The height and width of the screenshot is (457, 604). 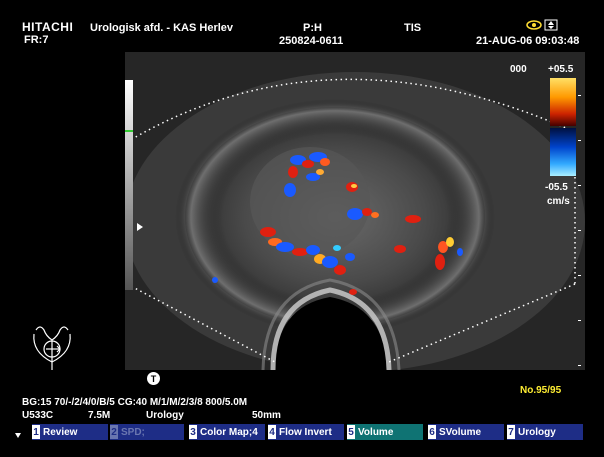 What do you see at coordinates (312, 28) in the screenshot?
I see `patient-label: P:H` at bounding box center [312, 28].